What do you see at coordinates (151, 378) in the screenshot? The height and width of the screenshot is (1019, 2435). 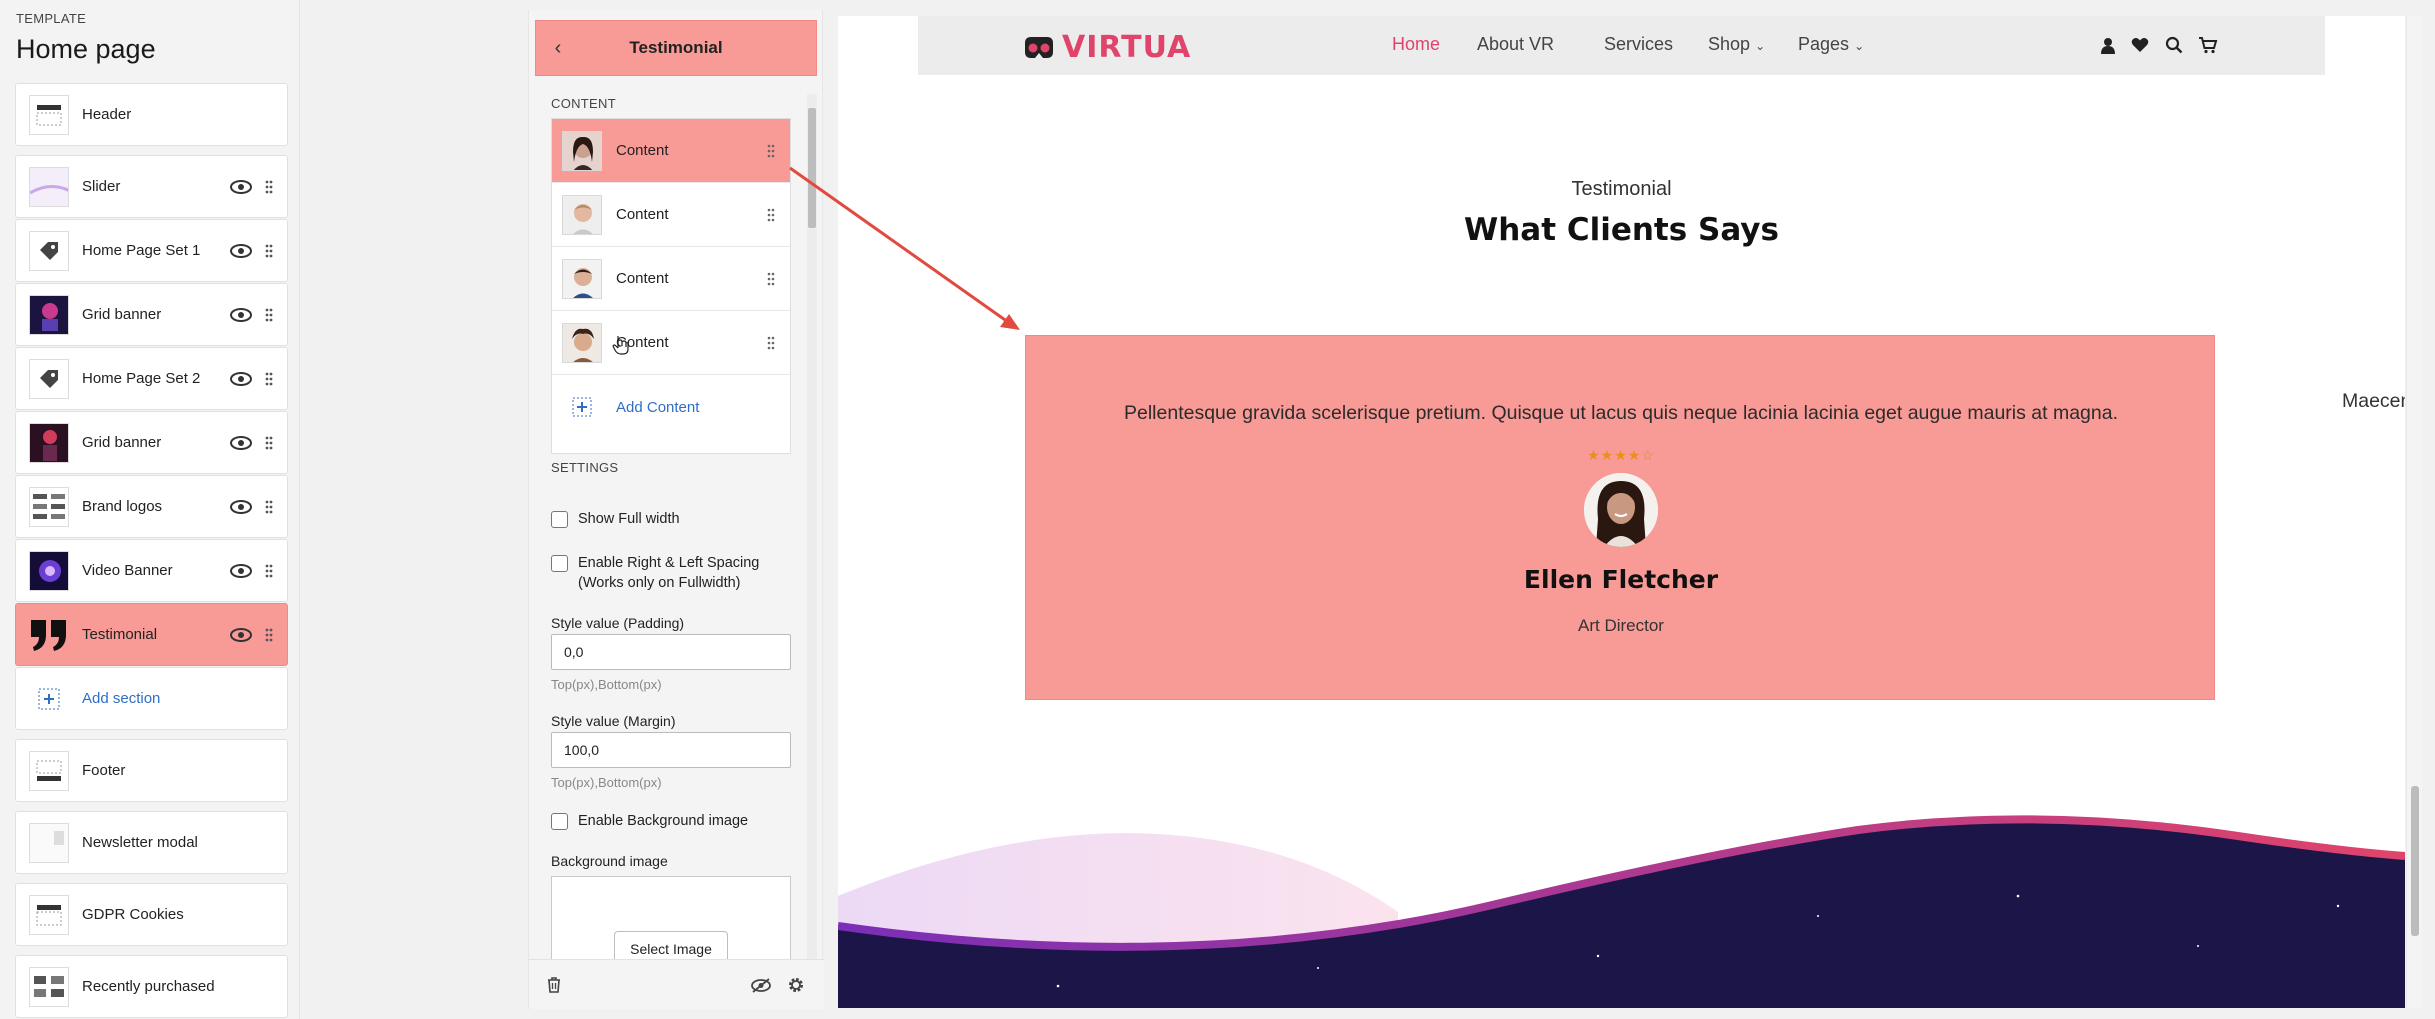 I see `section-home-page-set-2: Home Page Set 2` at bounding box center [151, 378].